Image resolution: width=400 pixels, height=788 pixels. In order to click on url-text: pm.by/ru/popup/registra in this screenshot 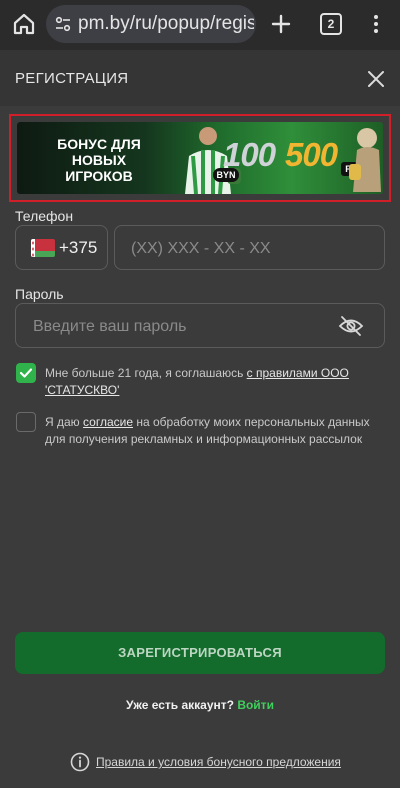, I will do `click(166, 24)`.